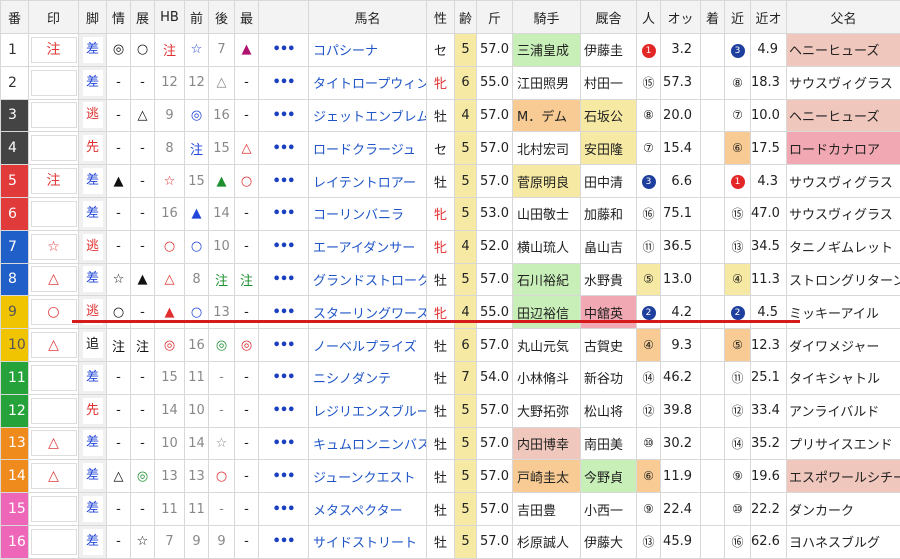 Image resolution: width=900 pixels, height=559 pixels. What do you see at coordinates (54, 181) in the screenshot?
I see `mark-box: 注` at bounding box center [54, 181].